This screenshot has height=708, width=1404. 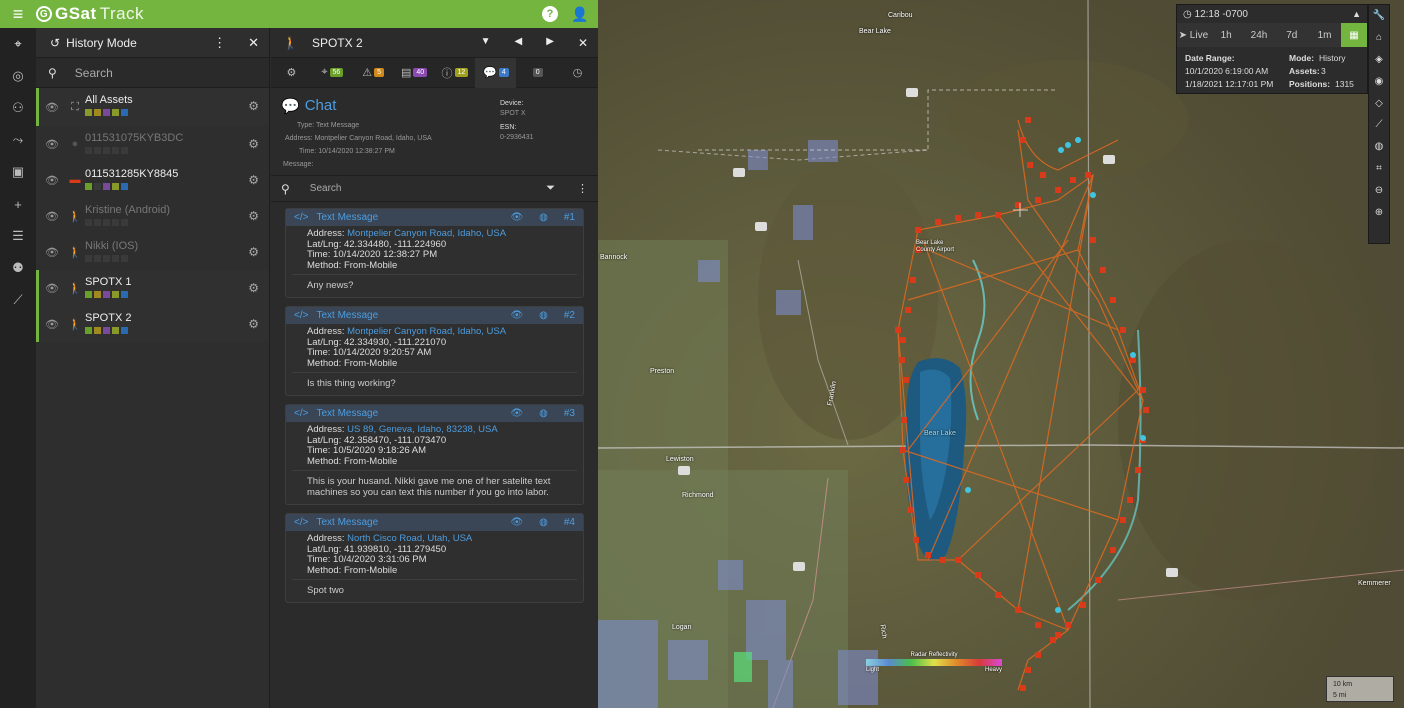 What do you see at coordinates (152, 73) in the screenshot?
I see `asset-search: ⚲ Search` at bounding box center [152, 73].